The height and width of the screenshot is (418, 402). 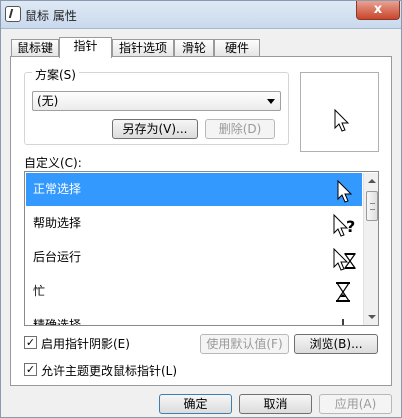 I want to click on list-item-label: 帮助选择, so click(x=57, y=223).